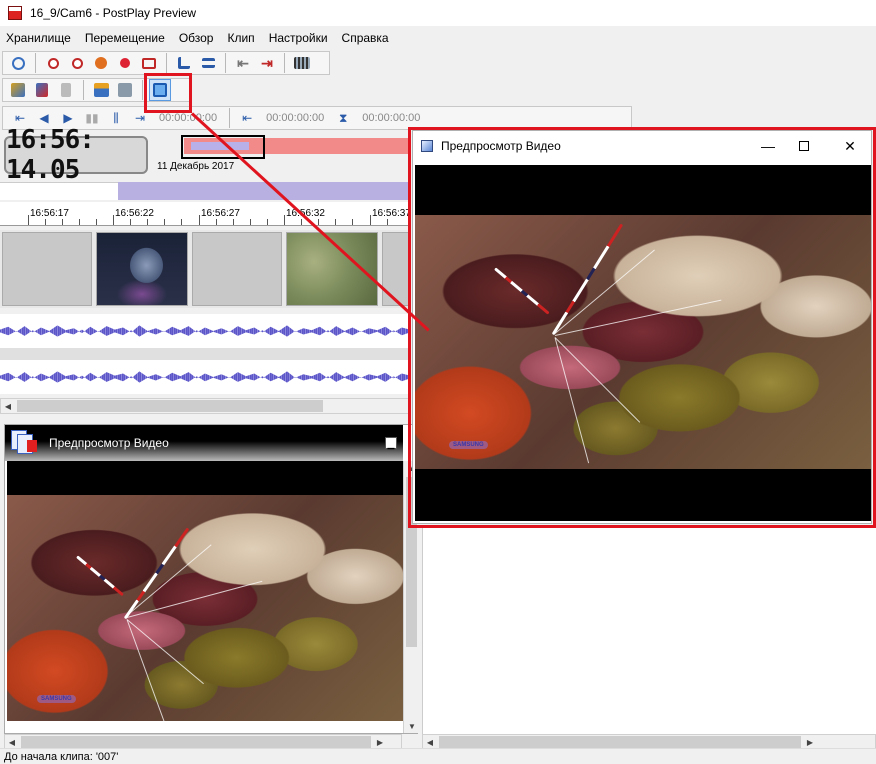  I want to click on toolbar-zoom: ⇤ ⇥, so click(166, 63).